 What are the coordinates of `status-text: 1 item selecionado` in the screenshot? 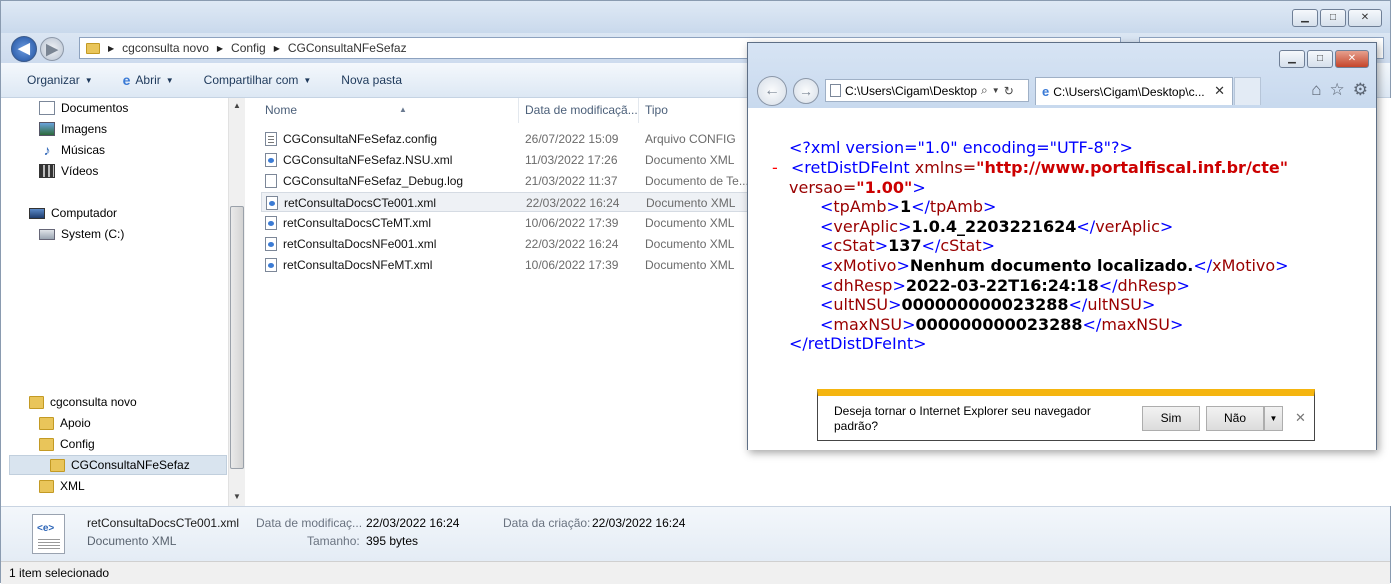 It's located at (59, 573).